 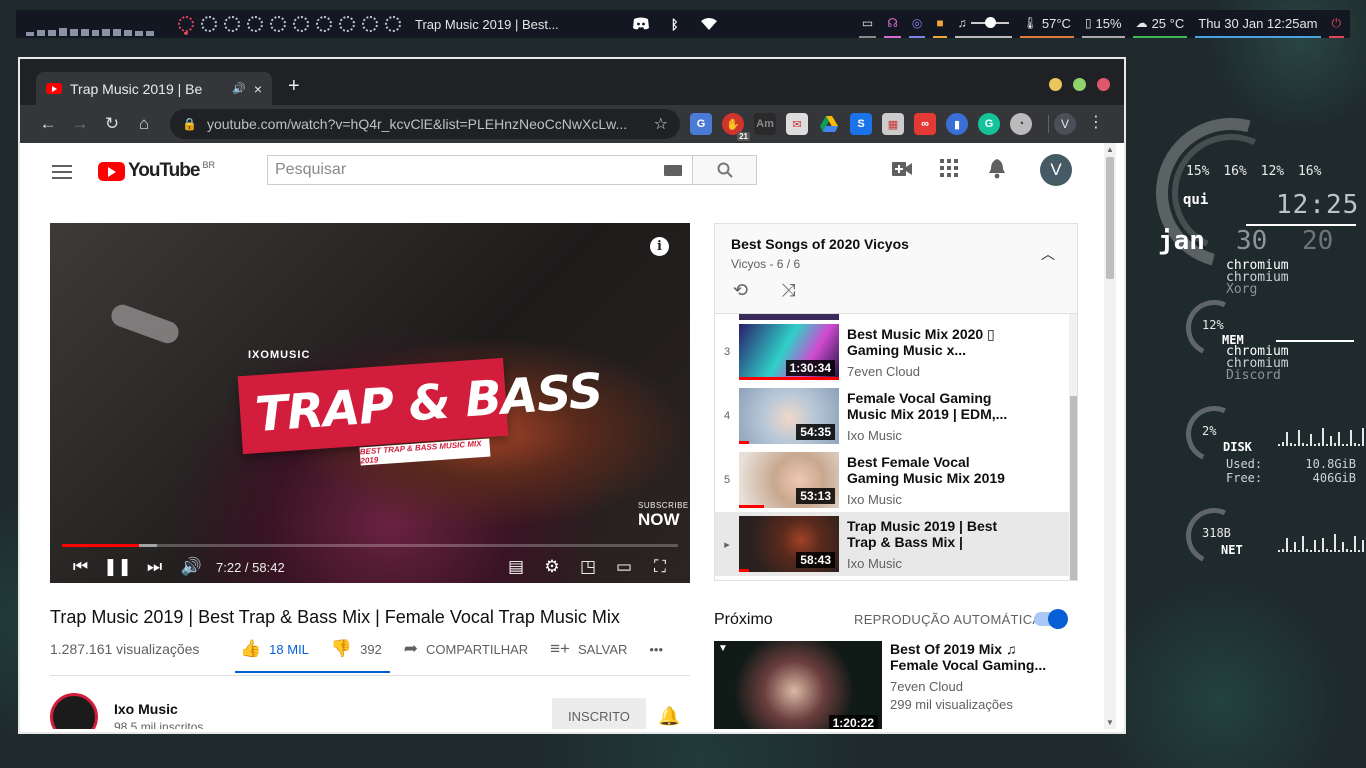 What do you see at coordinates (641, 24) in the screenshot?
I see `discord-icon` at bounding box center [641, 24].